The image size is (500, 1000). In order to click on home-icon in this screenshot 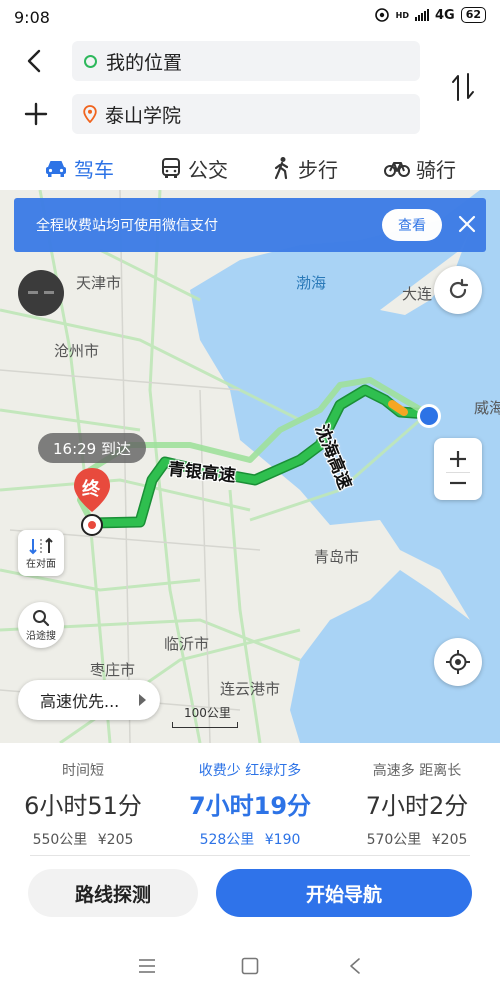, I will do `click(250, 966)`.